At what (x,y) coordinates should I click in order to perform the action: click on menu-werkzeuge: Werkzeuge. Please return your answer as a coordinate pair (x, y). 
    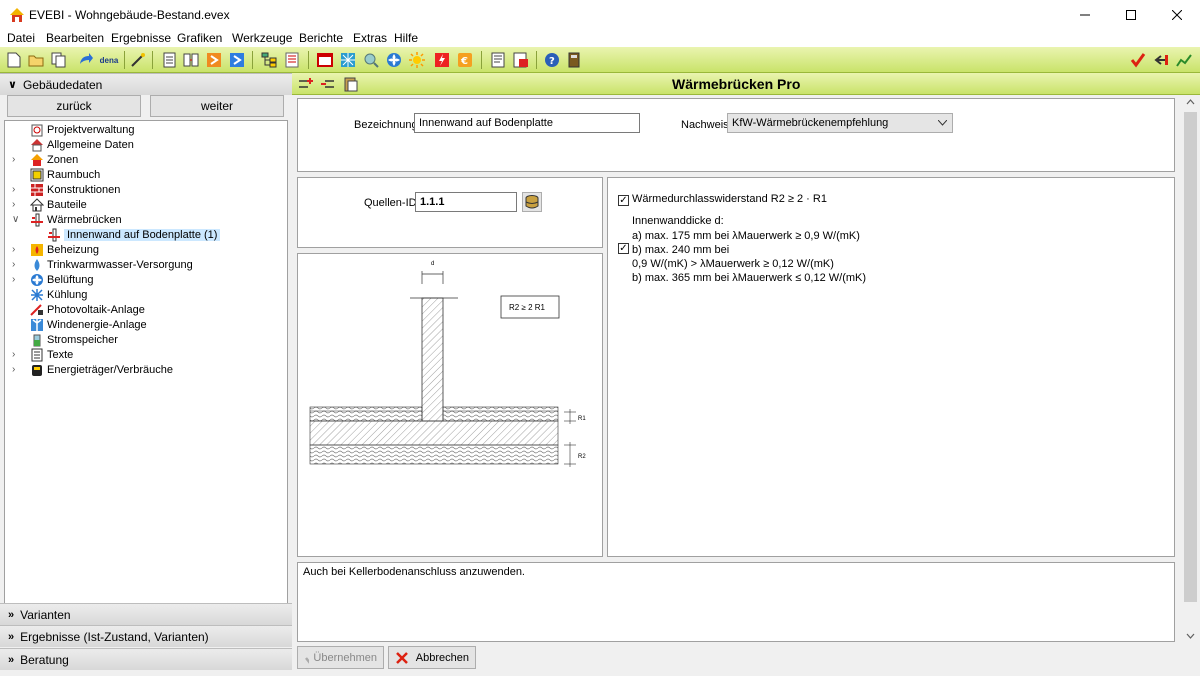
    Looking at the image, I should click on (262, 38).